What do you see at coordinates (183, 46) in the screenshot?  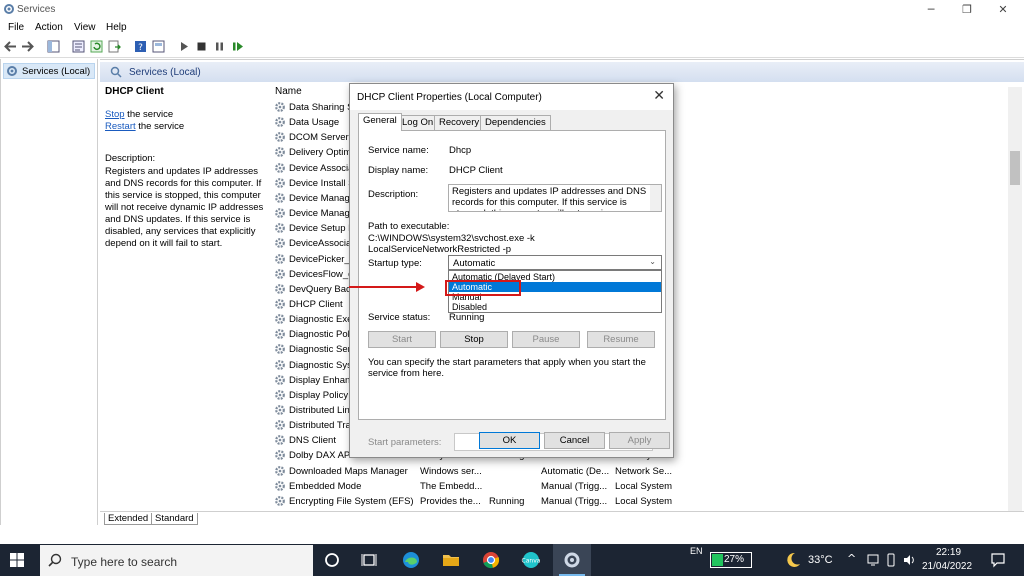 I see `start-service-icon` at bounding box center [183, 46].